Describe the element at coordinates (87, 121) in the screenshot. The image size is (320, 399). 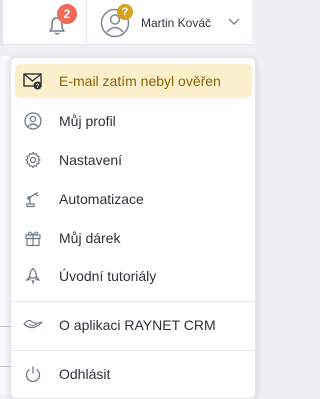
I see `menu-item-label: Můj profil` at that location.